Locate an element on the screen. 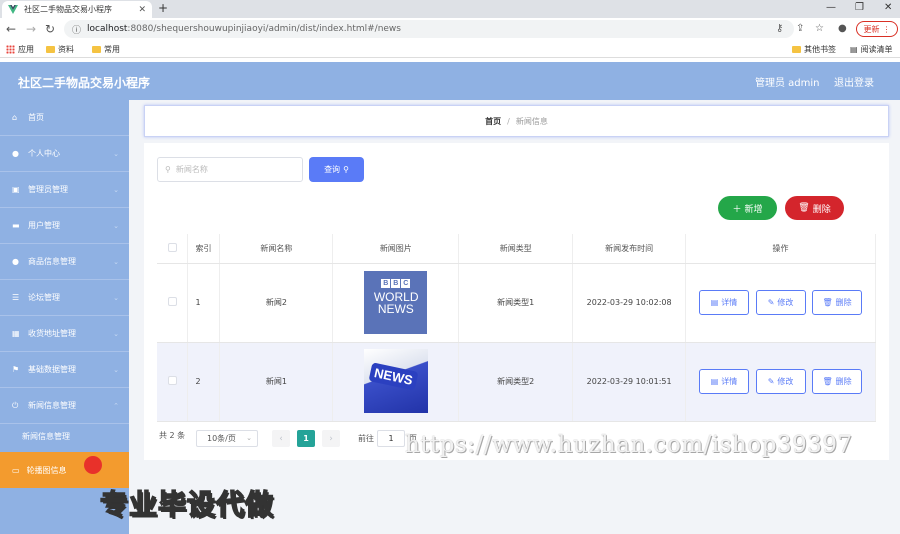  row-select-cell is located at coordinates (173, 303).